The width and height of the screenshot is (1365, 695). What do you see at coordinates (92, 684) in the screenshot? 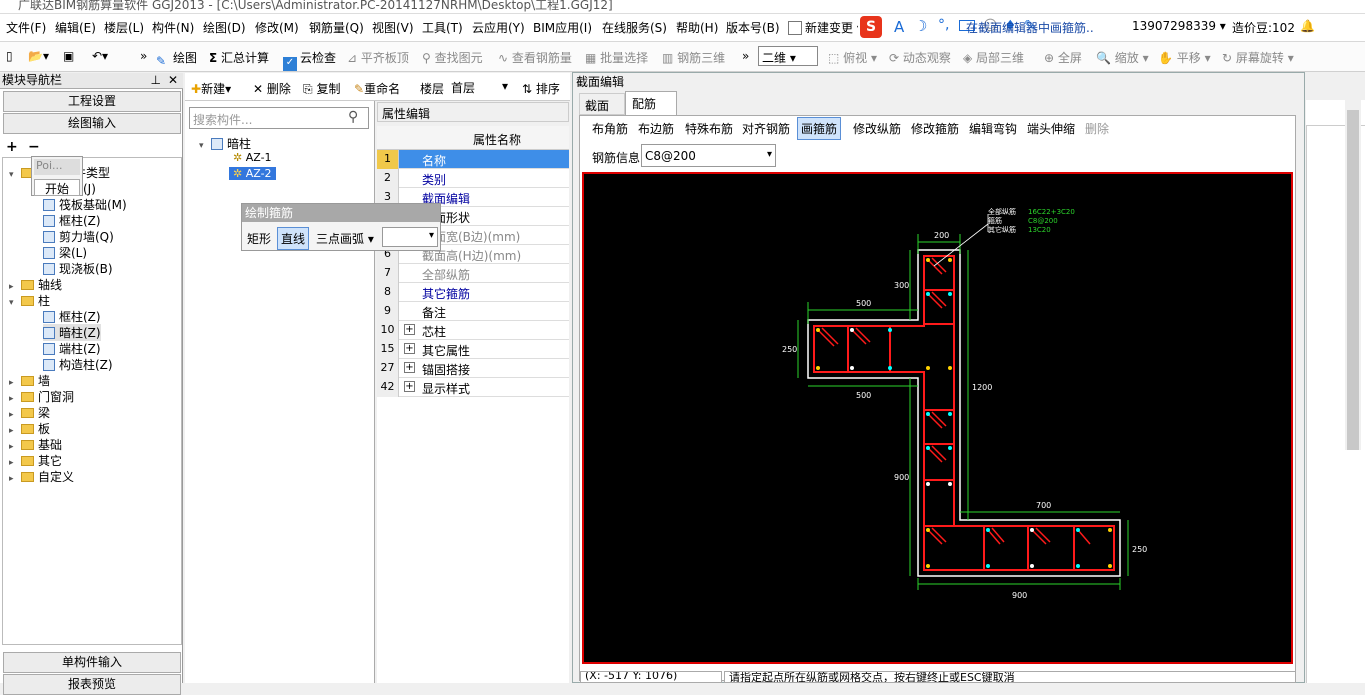
I see `report-preview-button: 报表预览` at bounding box center [92, 684].